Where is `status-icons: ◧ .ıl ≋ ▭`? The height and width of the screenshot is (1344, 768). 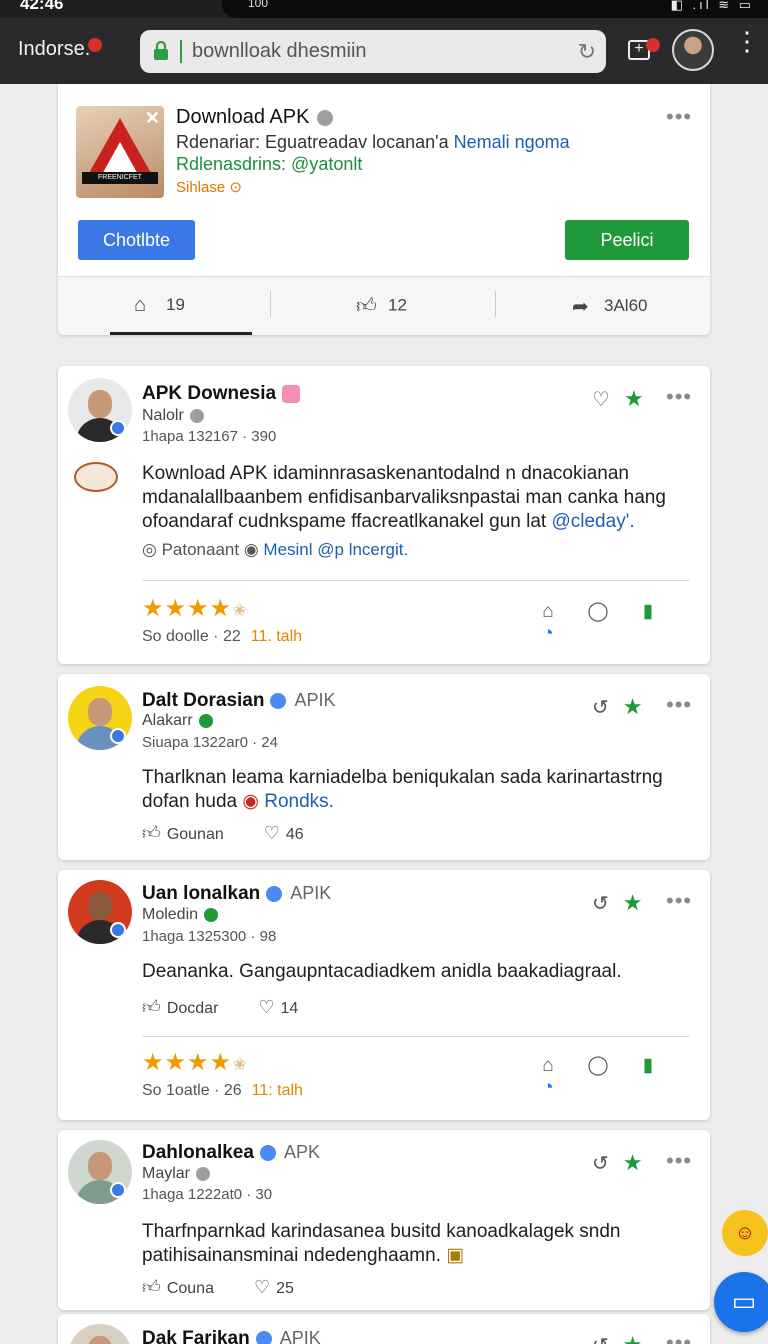 status-icons: ◧ .ıl ≋ ▭ is located at coordinates (712, 6).